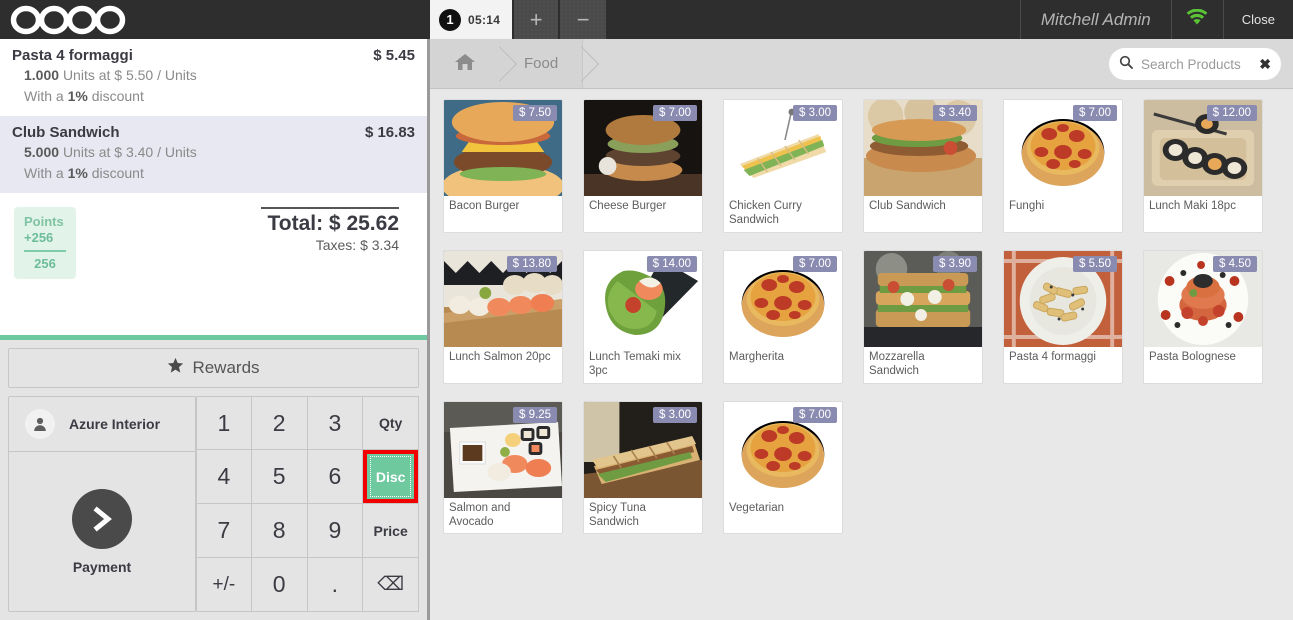  Describe the element at coordinates (115, 424) in the screenshot. I see `customer-name: Azure Interior` at that location.